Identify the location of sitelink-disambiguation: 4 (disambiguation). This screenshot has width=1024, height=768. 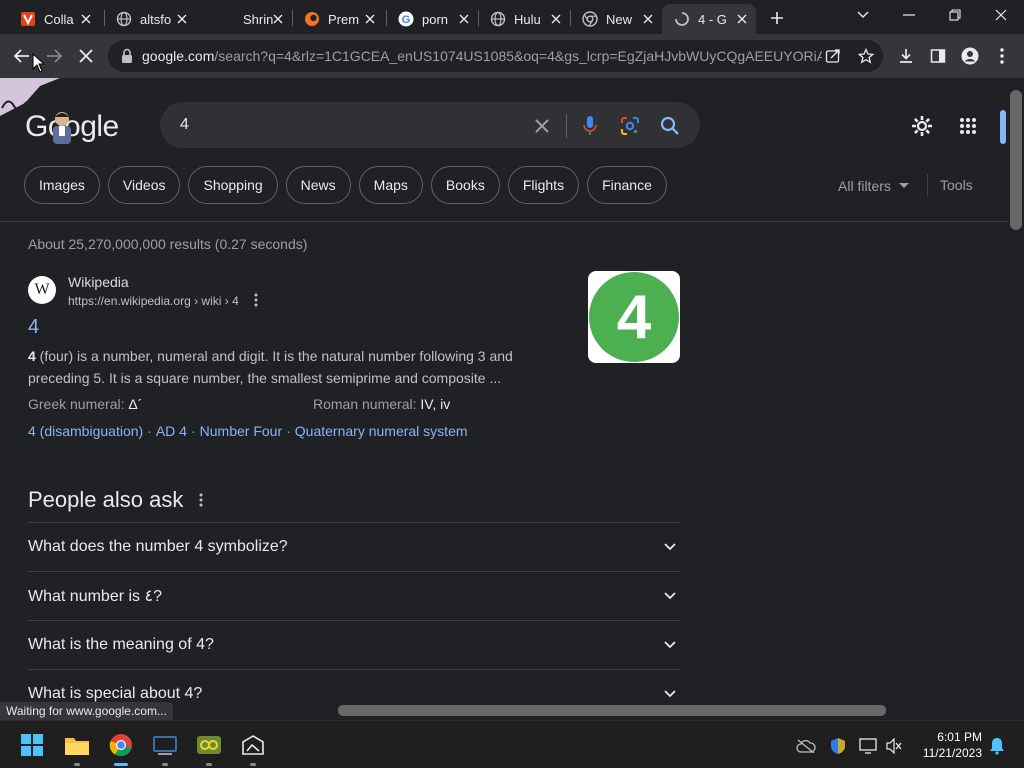
(85, 431).